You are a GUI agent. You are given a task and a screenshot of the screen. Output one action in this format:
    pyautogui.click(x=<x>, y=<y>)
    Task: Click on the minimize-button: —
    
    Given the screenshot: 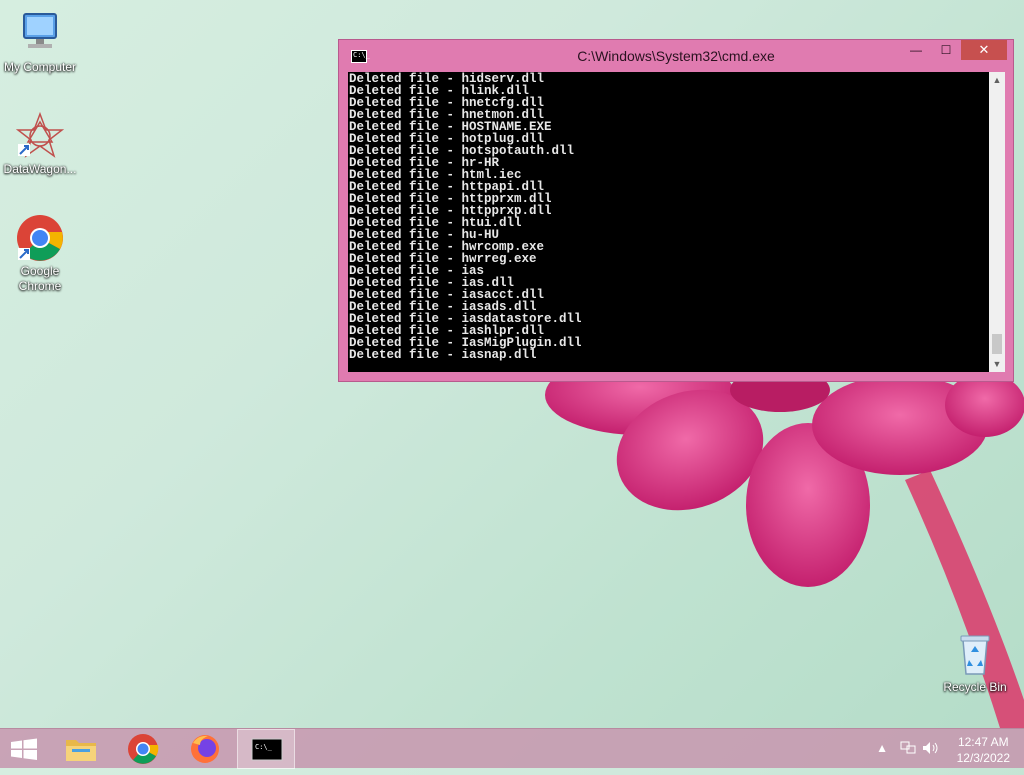 What is the action you would take?
    pyautogui.click(x=916, y=50)
    